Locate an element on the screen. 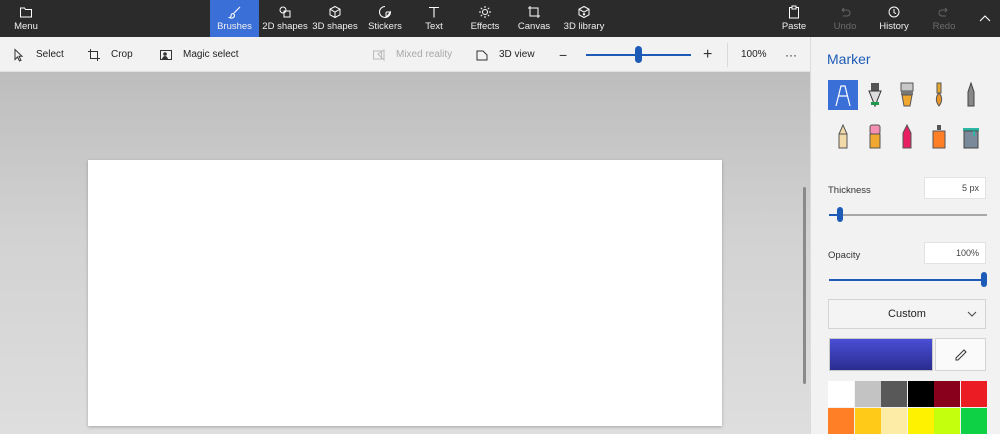 The height and width of the screenshot is (434, 1000). tab-3d-library: 3D library is located at coordinates (584, 18).